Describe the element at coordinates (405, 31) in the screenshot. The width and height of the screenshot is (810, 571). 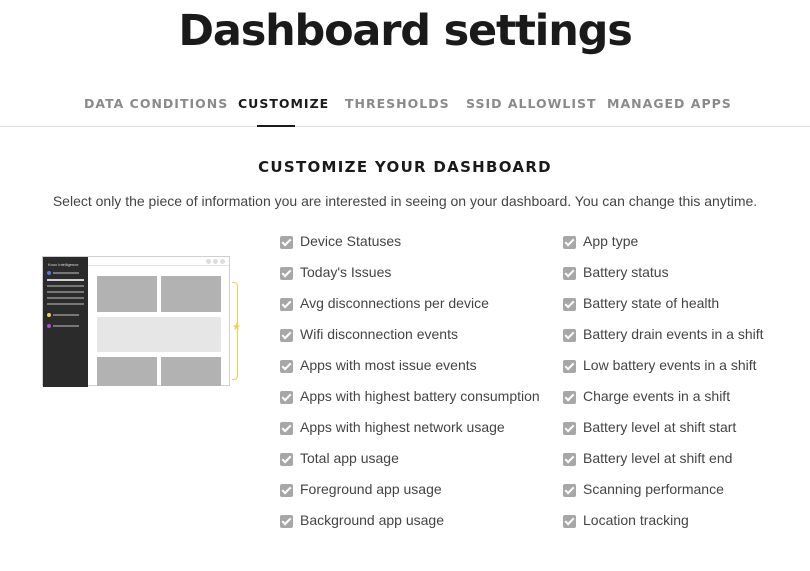
I see `page-title: Dashboard settings` at that location.